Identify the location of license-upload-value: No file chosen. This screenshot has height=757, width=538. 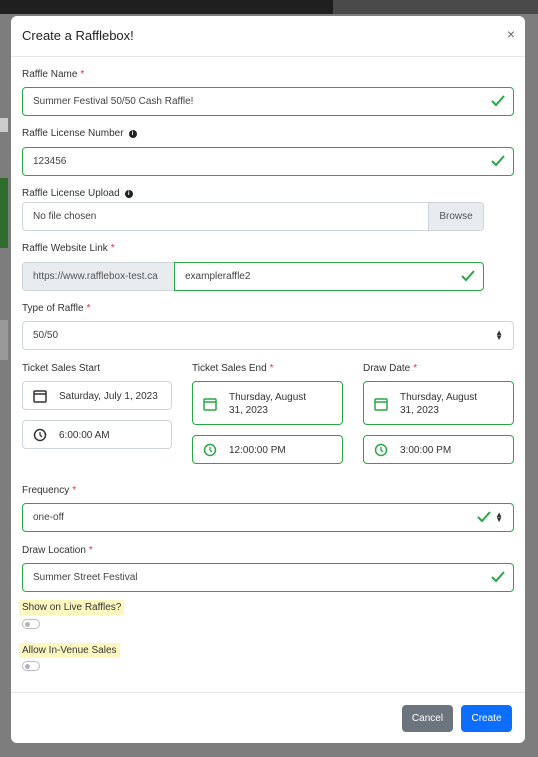
(65, 216).